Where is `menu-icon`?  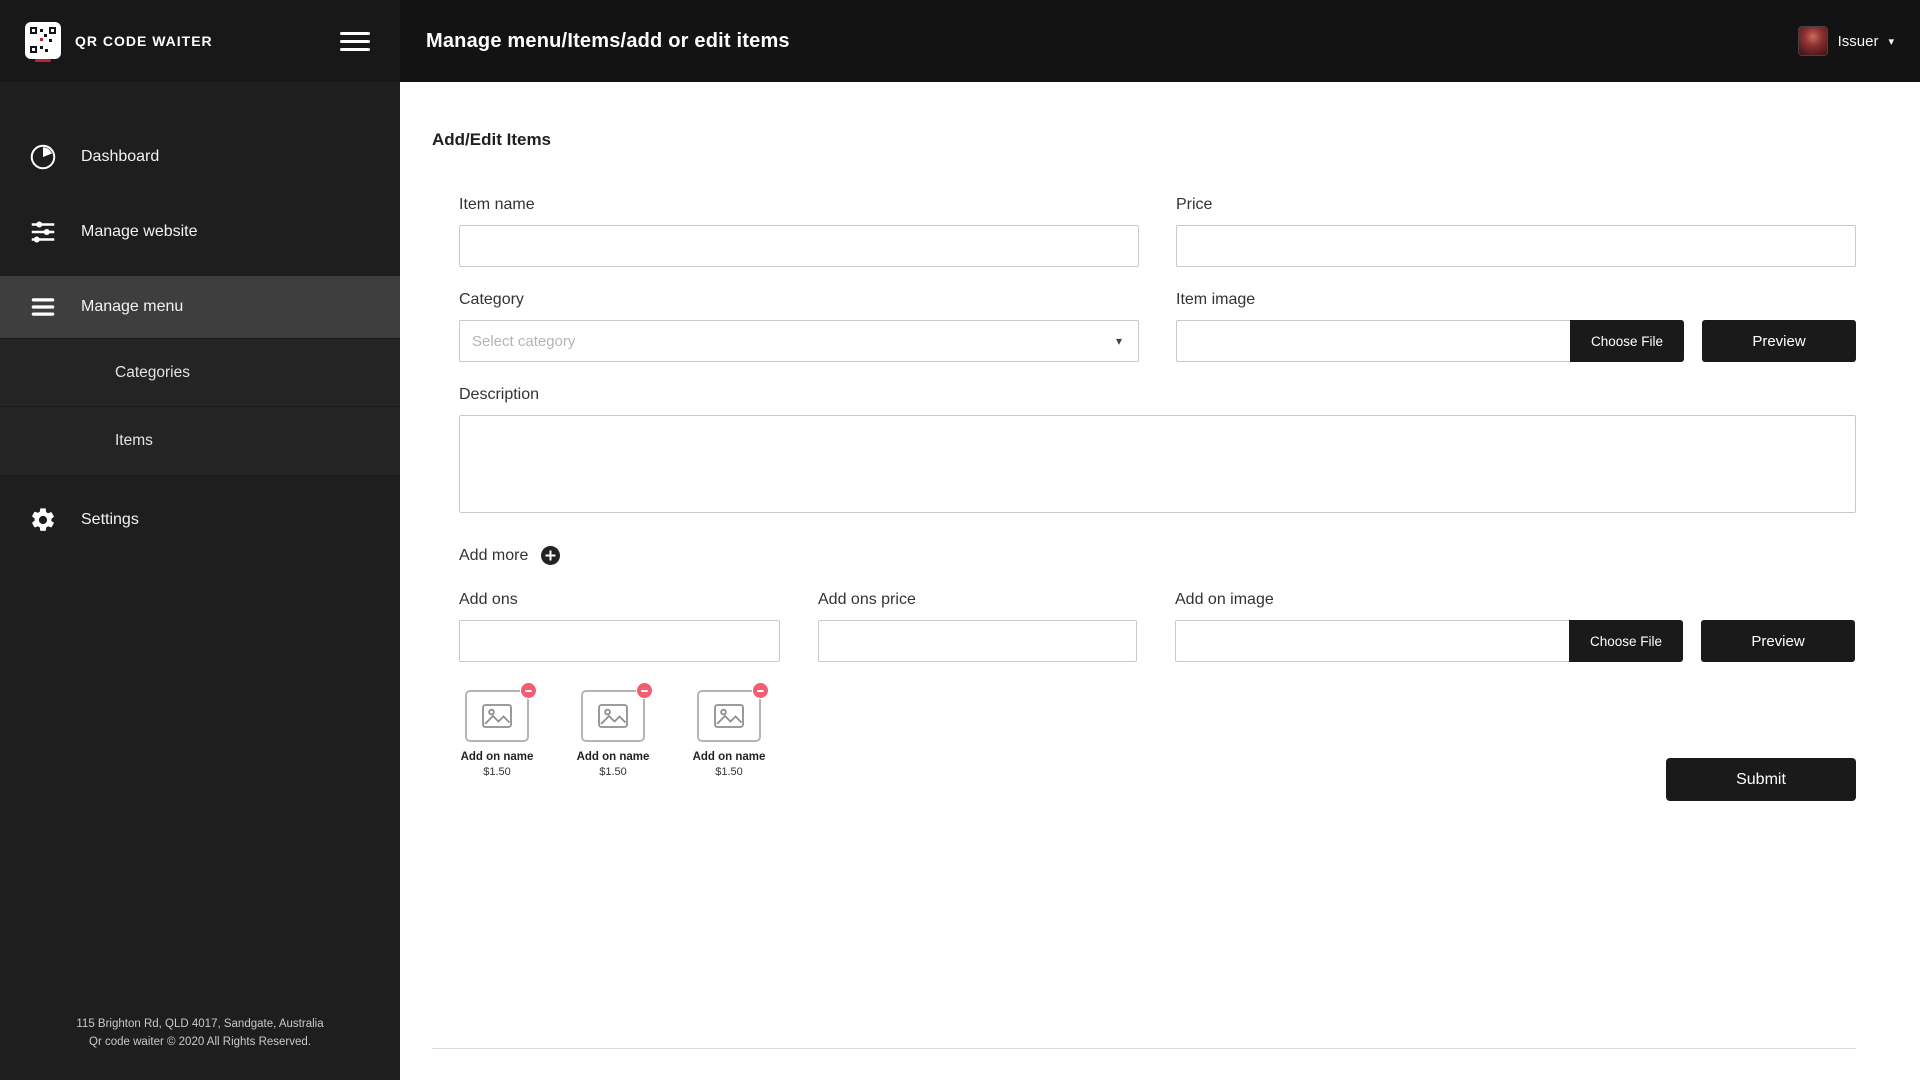 menu-icon is located at coordinates (43, 307).